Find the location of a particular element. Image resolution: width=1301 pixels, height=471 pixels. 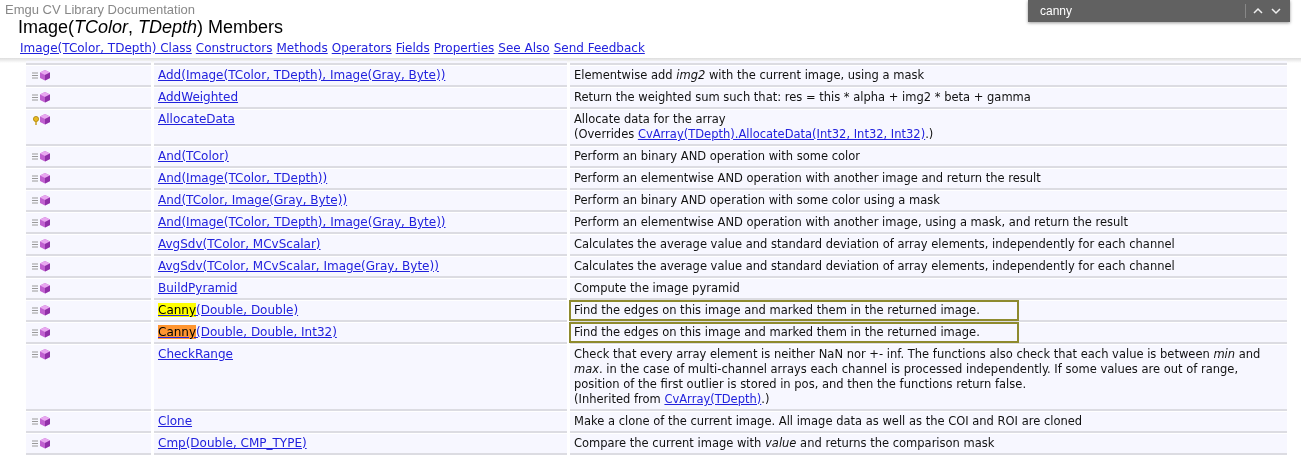

inherit-note: (Inherited from CvArray(TDepth).) is located at coordinates (672, 399).